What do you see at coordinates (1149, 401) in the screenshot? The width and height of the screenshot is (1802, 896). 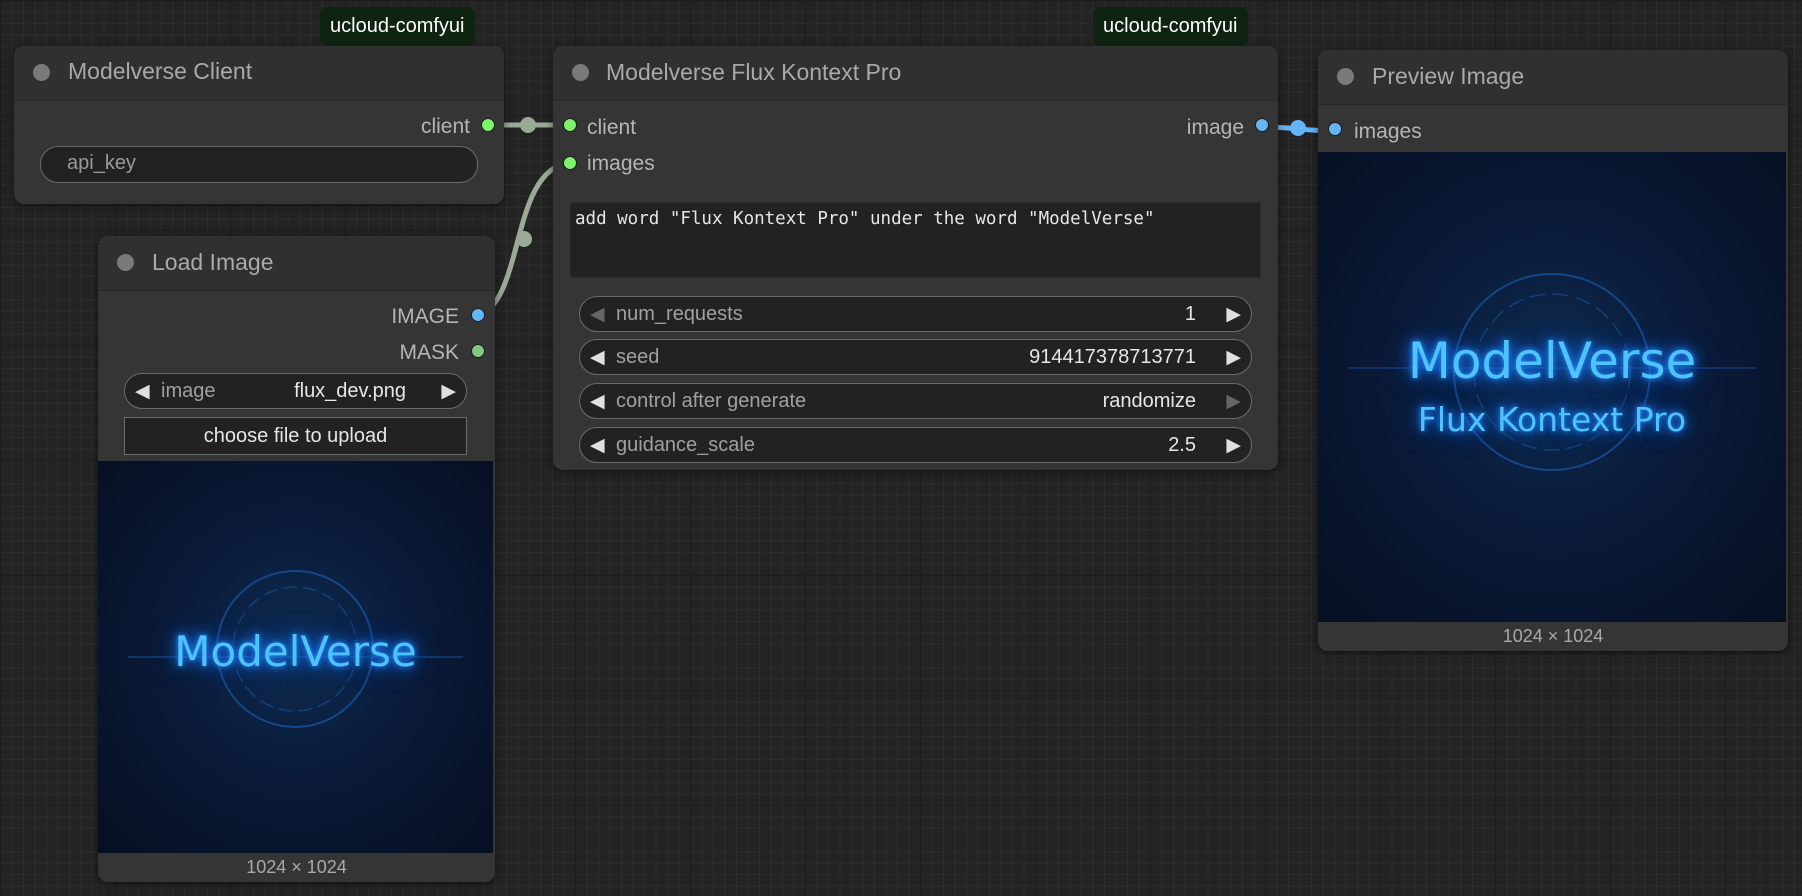 I see `widget-value: randomize` at bounding box center [1149, 401].